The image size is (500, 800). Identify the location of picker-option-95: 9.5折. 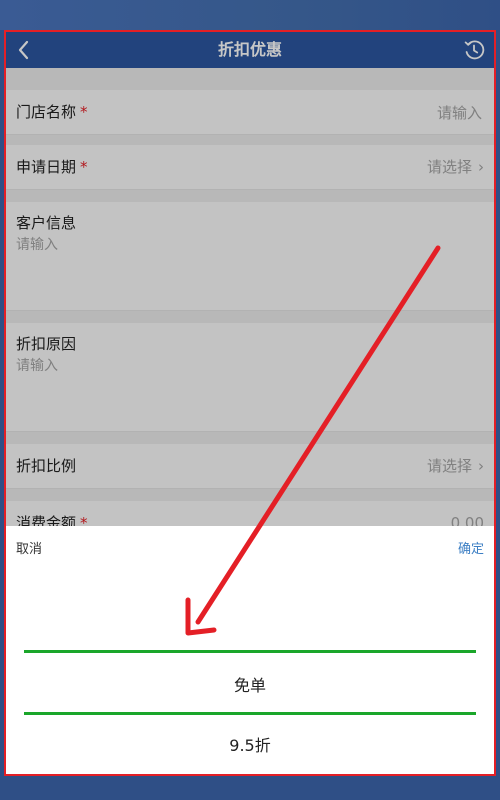
(250, 744).